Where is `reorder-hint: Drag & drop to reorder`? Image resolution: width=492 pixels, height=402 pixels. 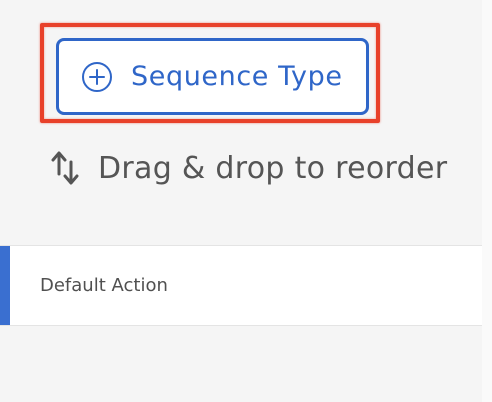 reorder-hint: Drag & drop to reorder is located at coordinates (248, 168).